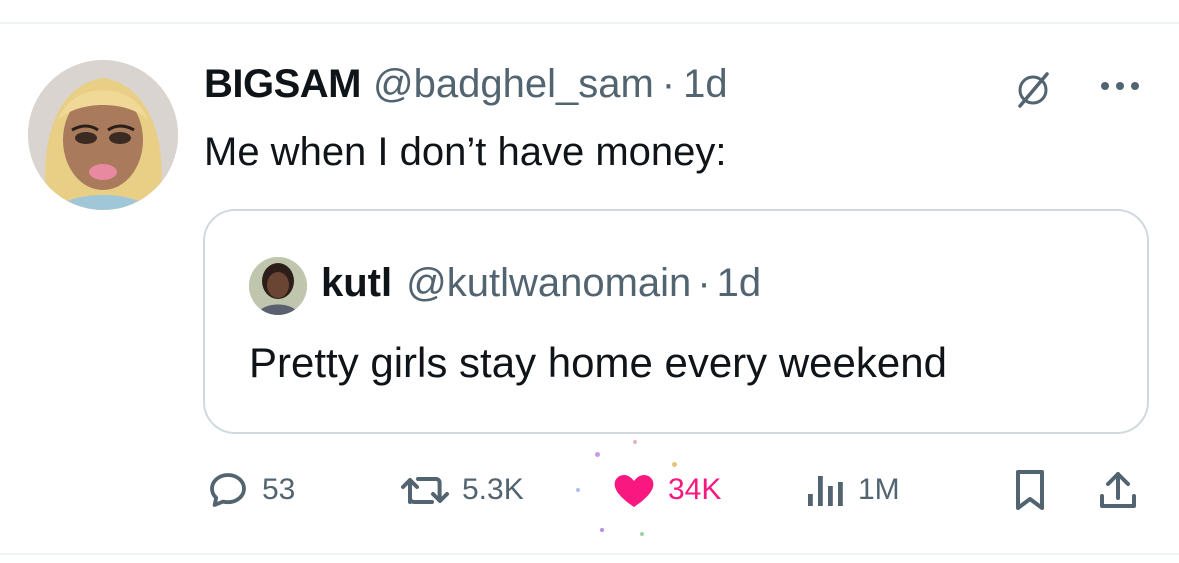  Describe the element at coordinates (665, 490) in the screenshot. I see `like-button: 34K` at that location.